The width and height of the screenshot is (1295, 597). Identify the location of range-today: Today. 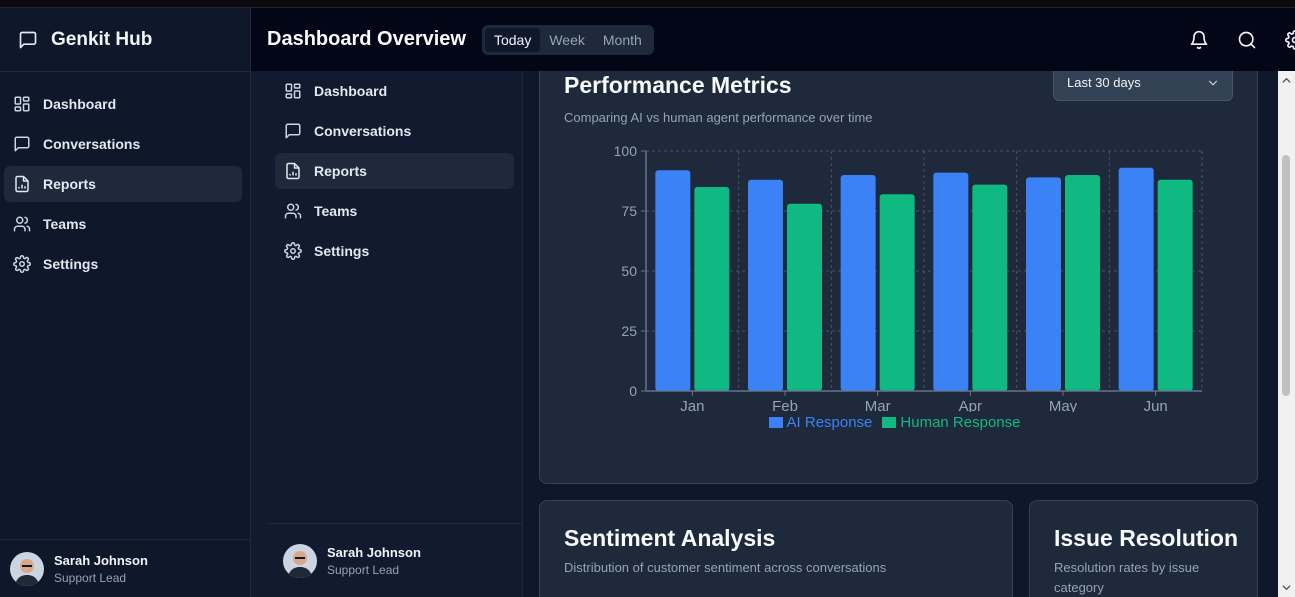
(512, 39).